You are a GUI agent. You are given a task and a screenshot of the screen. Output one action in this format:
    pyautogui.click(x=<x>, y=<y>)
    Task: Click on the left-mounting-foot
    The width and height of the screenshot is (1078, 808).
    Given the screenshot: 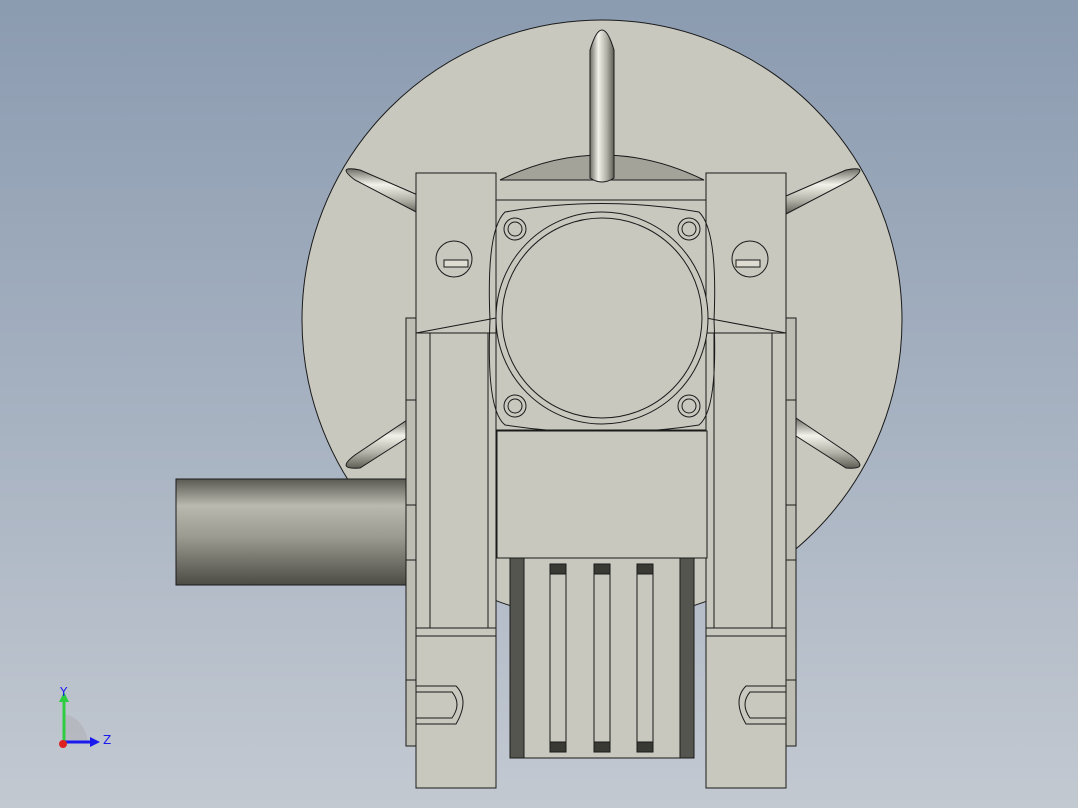 What is the action you would take?
    pyautogui.click(x=456, y=708)
    